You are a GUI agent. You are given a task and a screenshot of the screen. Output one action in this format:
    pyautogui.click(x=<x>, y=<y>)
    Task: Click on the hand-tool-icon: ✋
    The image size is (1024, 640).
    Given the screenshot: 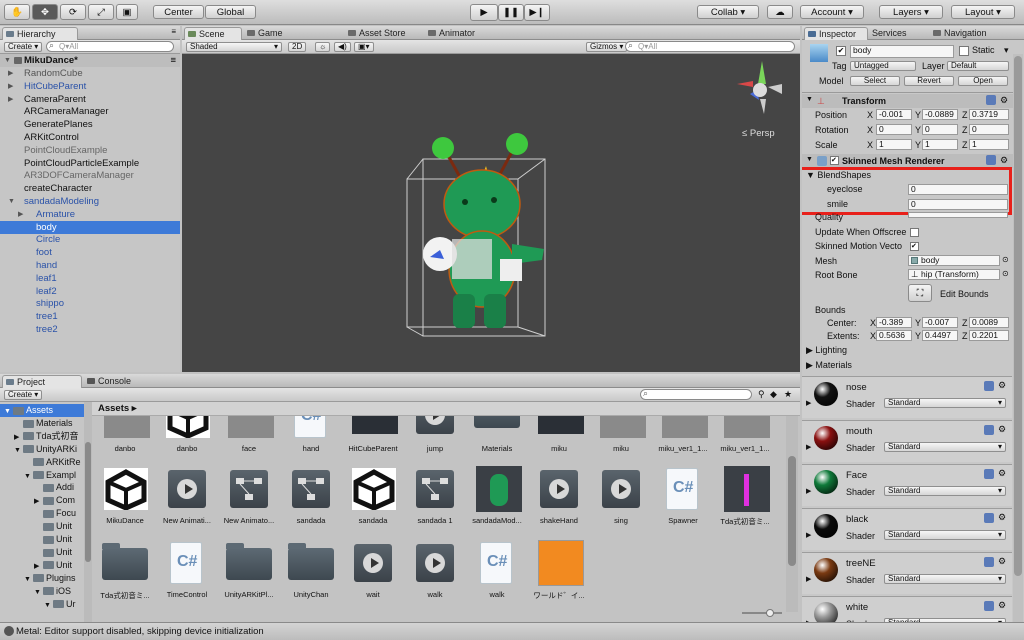 What is the action you would take?
    pyautogui.click(x=17, y=12)
    